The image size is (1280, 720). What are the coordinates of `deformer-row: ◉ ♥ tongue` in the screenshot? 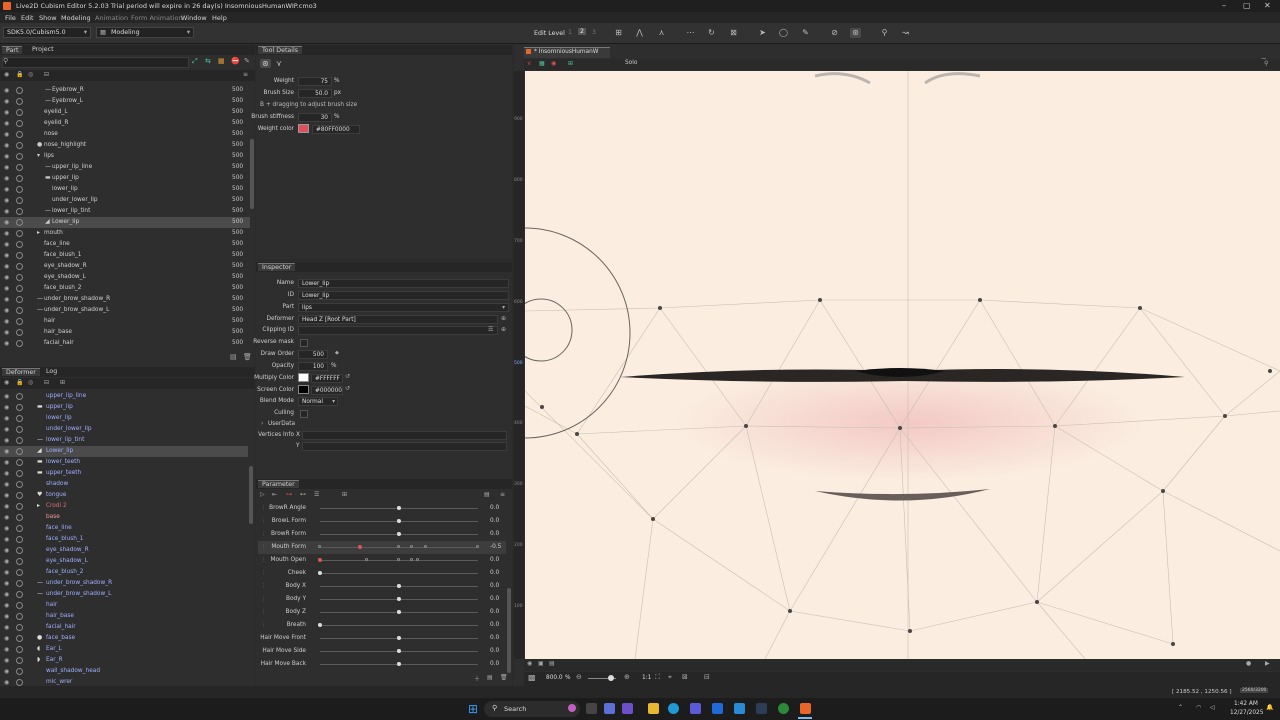 It's located at (124, 495).